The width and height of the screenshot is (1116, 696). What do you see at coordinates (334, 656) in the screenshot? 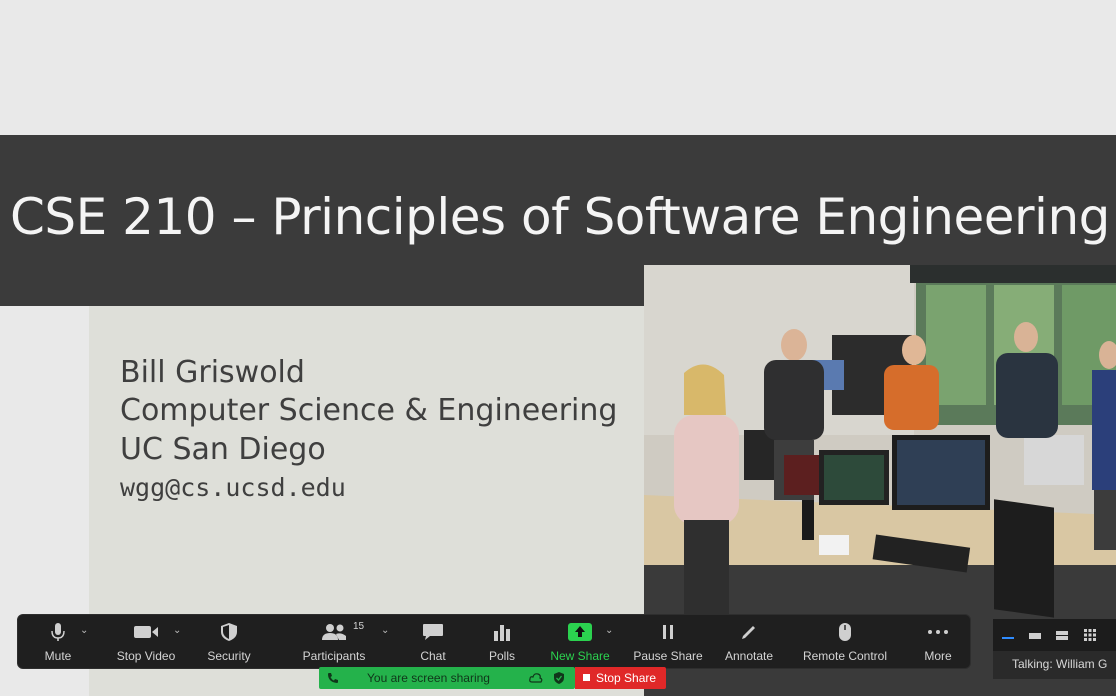
I see `participants-label: Participants` at bounding box center [334, 656].